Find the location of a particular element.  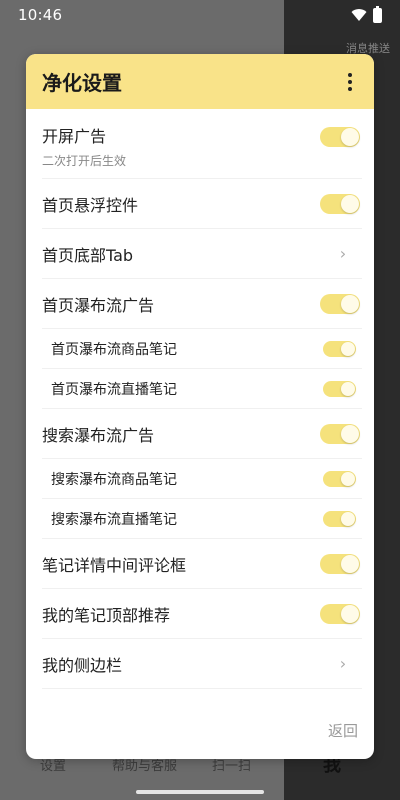

setting-row-search-feed-ad: 搜索瀑布流广告 is located at coordinates (202, 434).